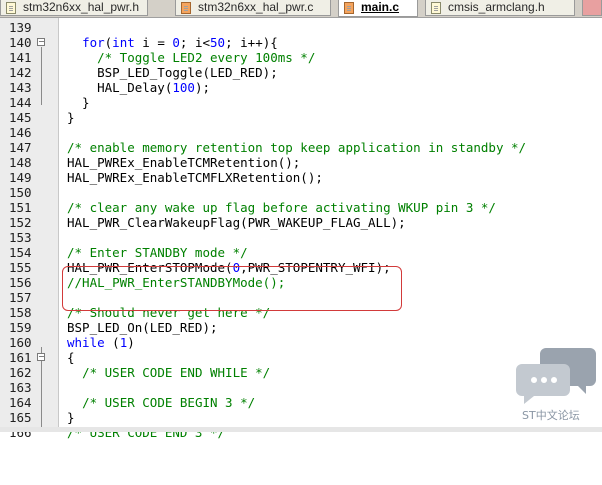  What do you see at coordinates (20, 357) in the screenshot?
I see `line-number: 161` at bounding box center [20, 357].